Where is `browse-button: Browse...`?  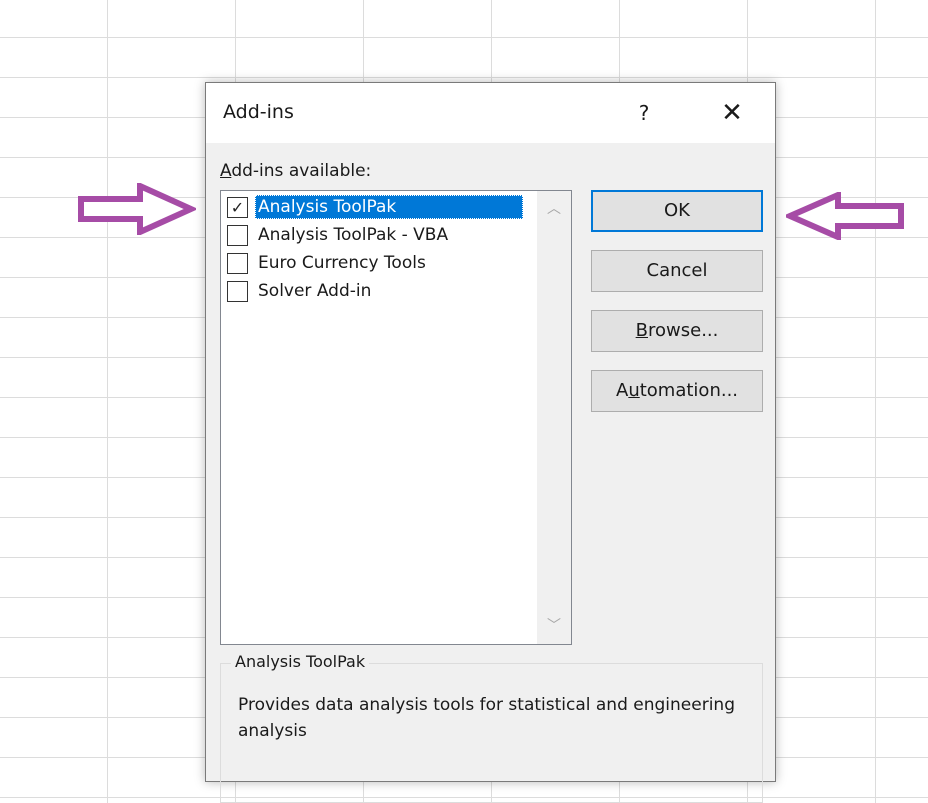 browse-button: Browse... is located at coordinates (677, 331).